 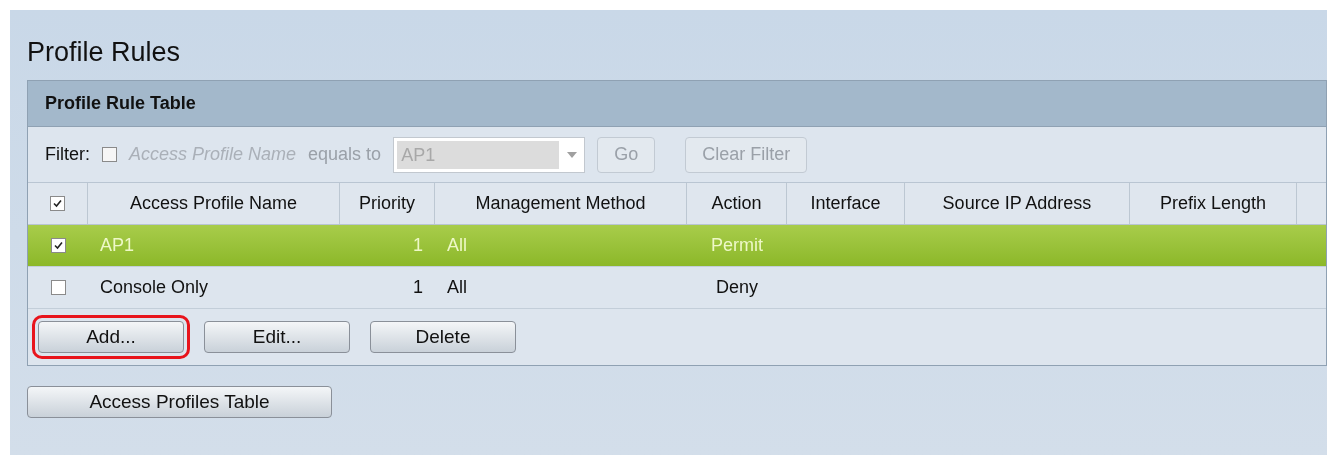 I want to click on column-header: Source IP Address, so click(x=1017, y=203).